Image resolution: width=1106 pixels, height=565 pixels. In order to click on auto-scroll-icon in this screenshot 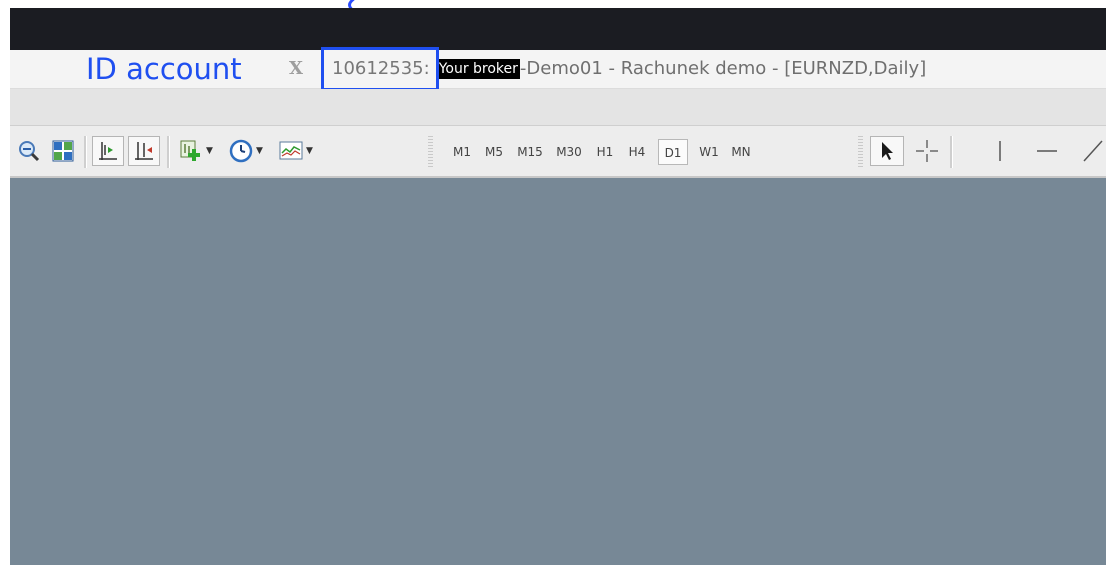, I will do `click(144, 151)`.